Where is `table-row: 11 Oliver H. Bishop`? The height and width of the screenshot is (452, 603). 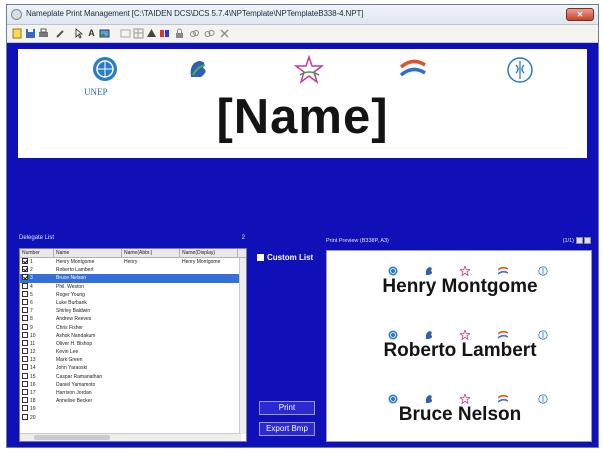
table-row: 11 Oliver H. Bishop is located at coordinates (133, 343).